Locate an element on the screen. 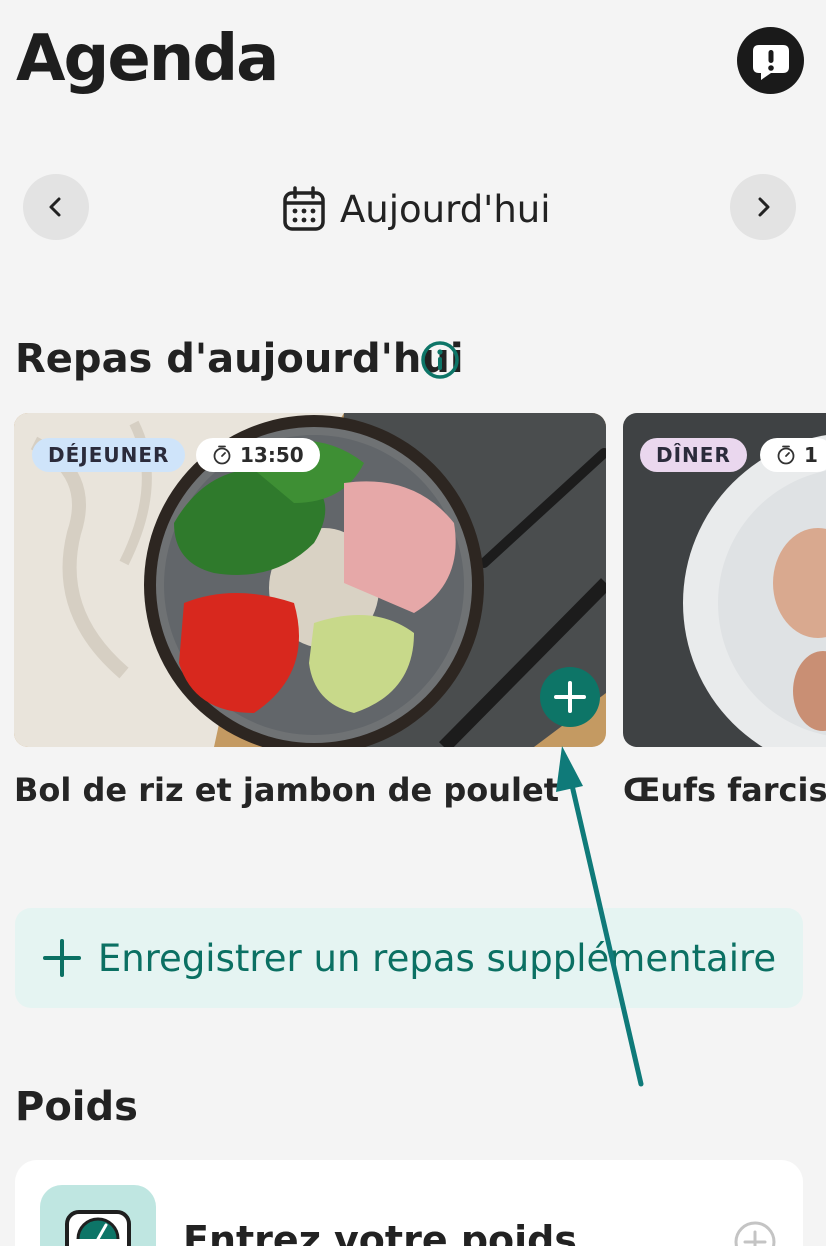  scale-icon is located at coordinates (98, 1228).